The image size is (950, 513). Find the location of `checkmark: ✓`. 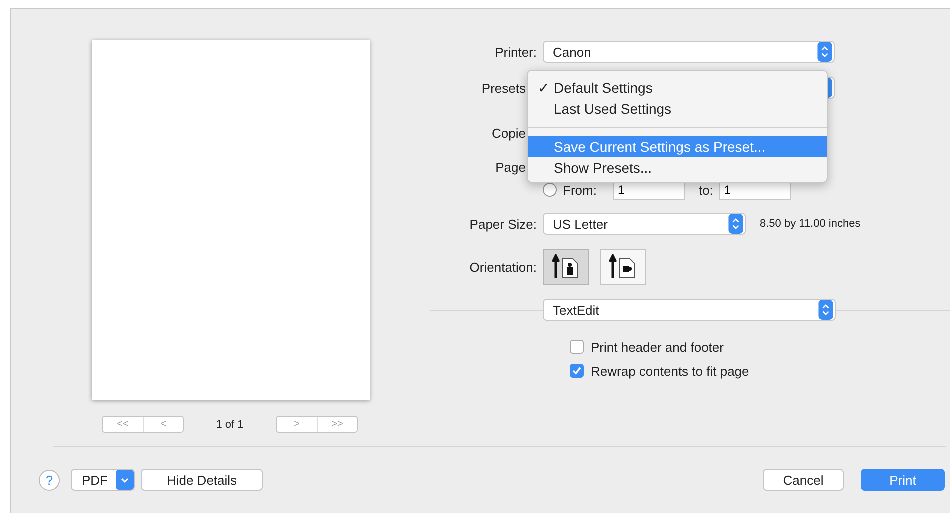

checkmark: ✓ is located at coordinates (544, 88).